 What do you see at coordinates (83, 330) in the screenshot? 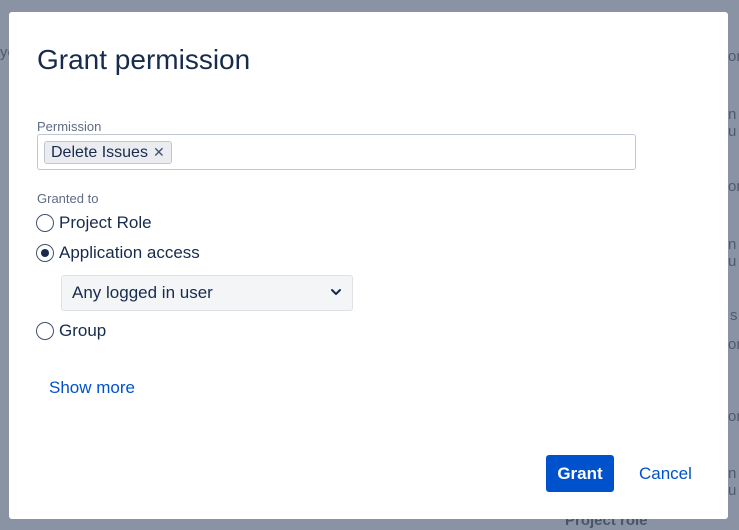
I see `radio-label: Group` at bounding box center [83, 330].